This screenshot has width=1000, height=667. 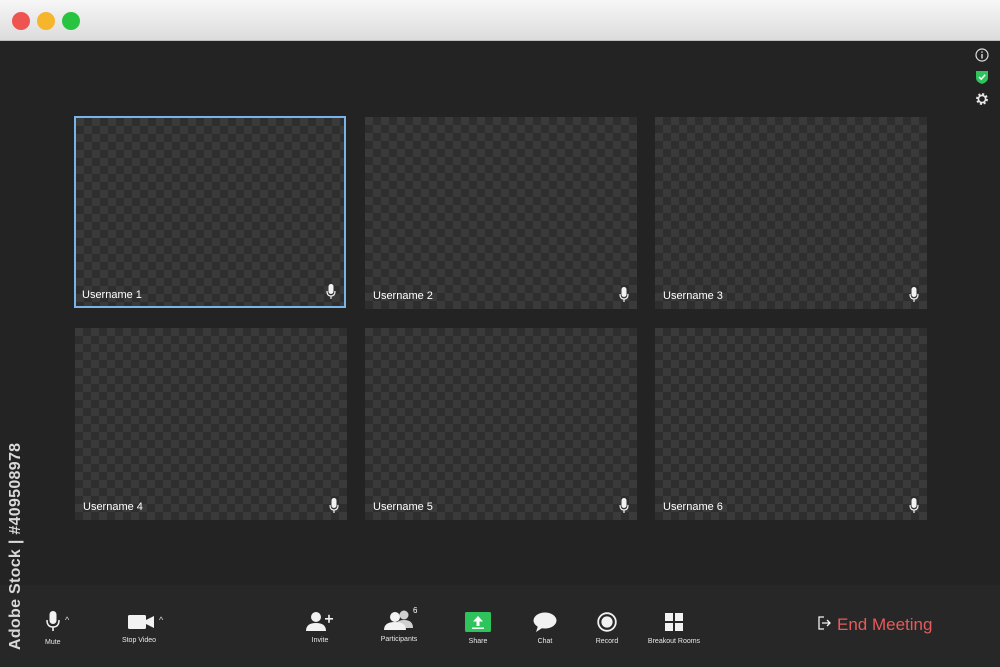 I want to click on record-icon, so click(x=607, y=624).